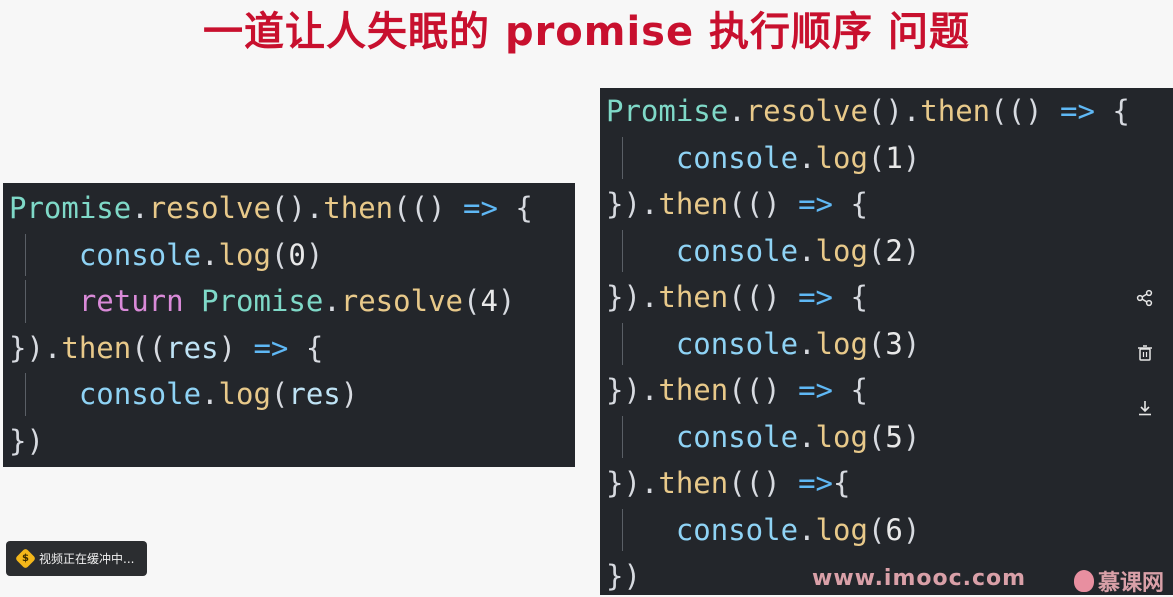 The height and width of the screenshot is (597, 1173). What do you see at coordinates (1084, 581) in the screenshot?
I see `flame-logo-icon` at bounding box center [1084, 581].